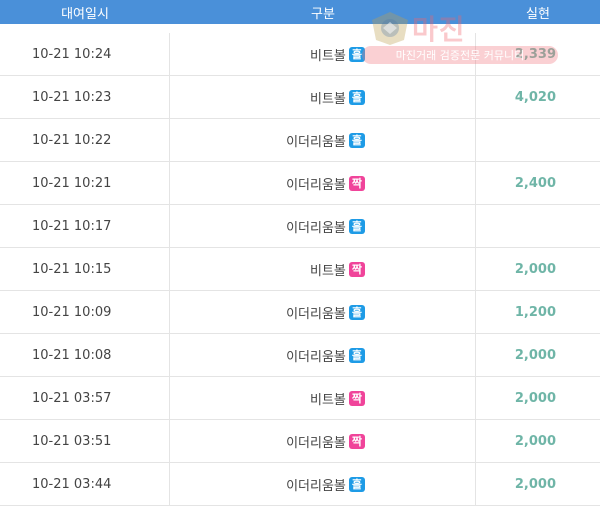 This screenshot has height=506, width=600. What do you see at coordinates (85, 484) in the screenshot?
I see `row-date: 10-21 03:44` at bounding box center [85, 484].